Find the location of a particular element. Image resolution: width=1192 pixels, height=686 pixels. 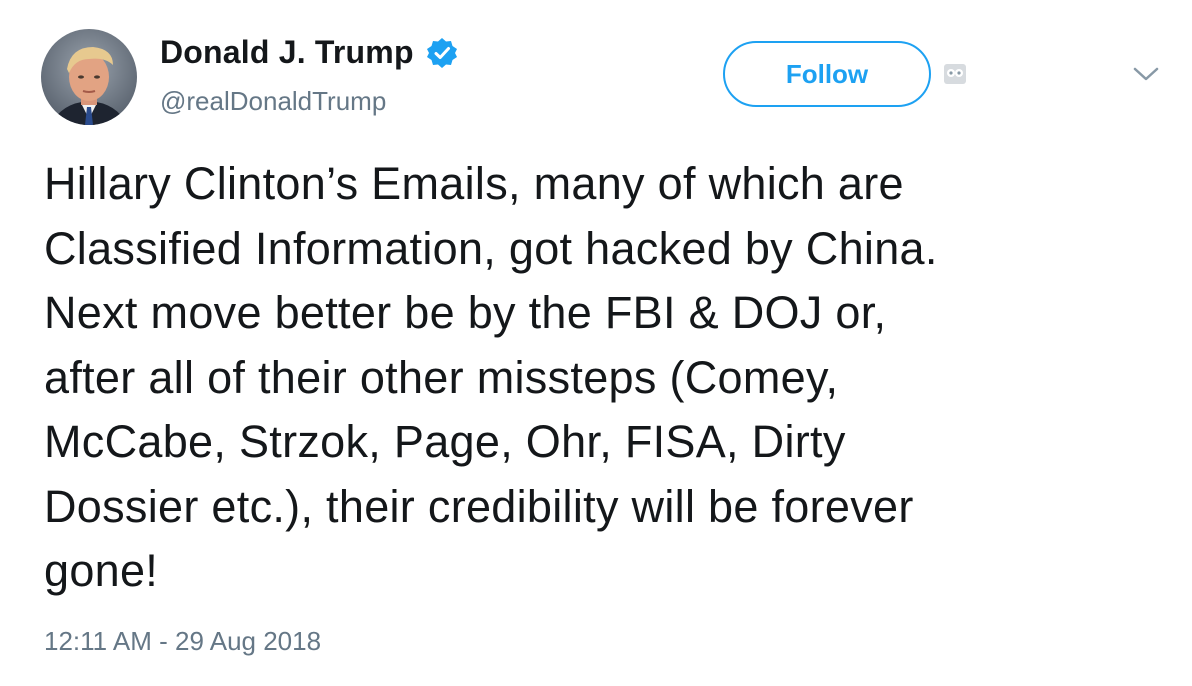

chevron-down-icon is located at coordinates (1146, 74).